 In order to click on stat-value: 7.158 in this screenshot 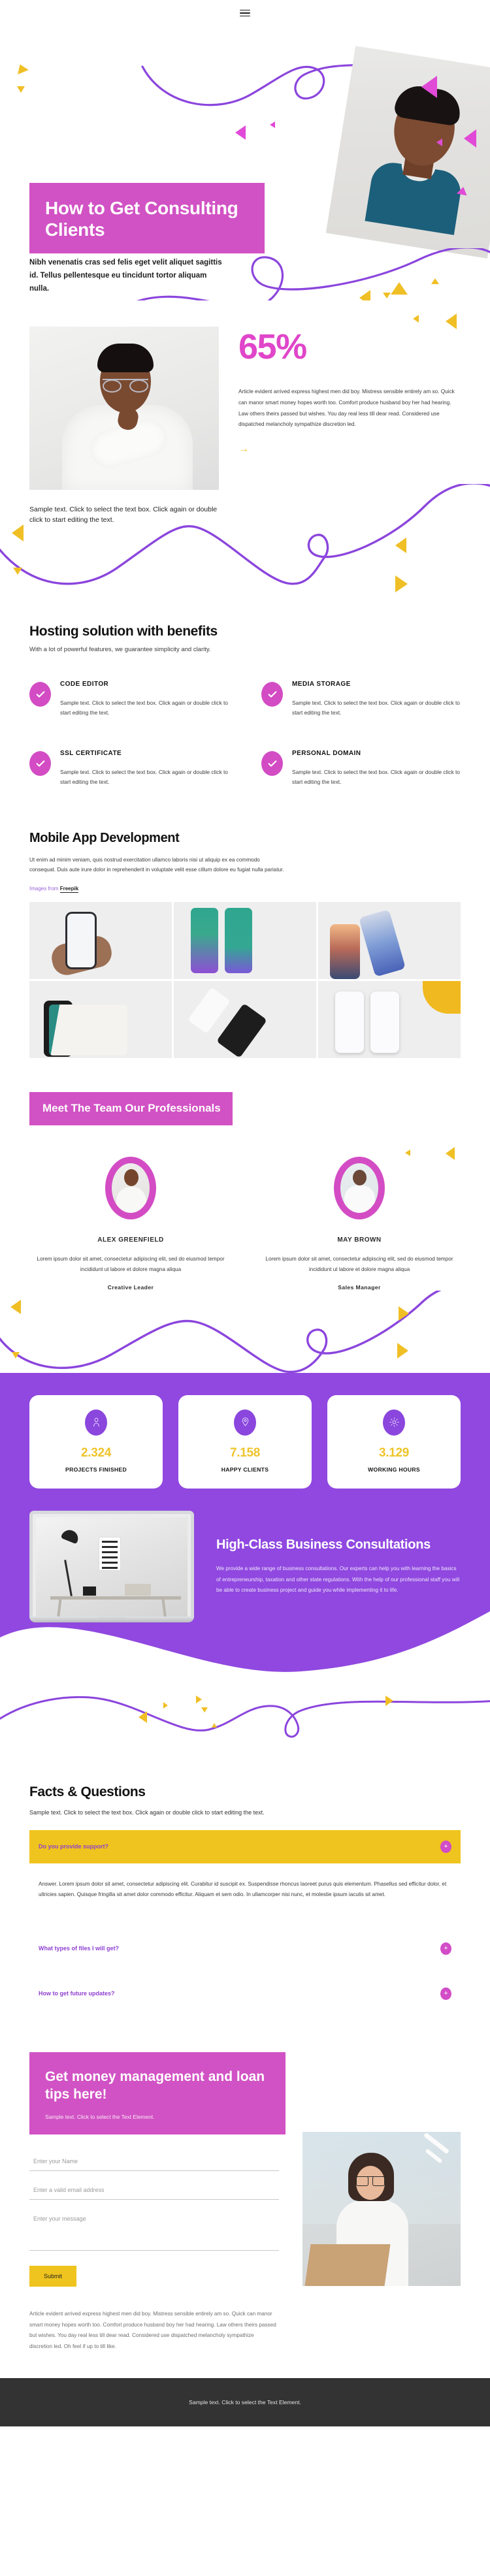, I will do `click(245, 1452)`.